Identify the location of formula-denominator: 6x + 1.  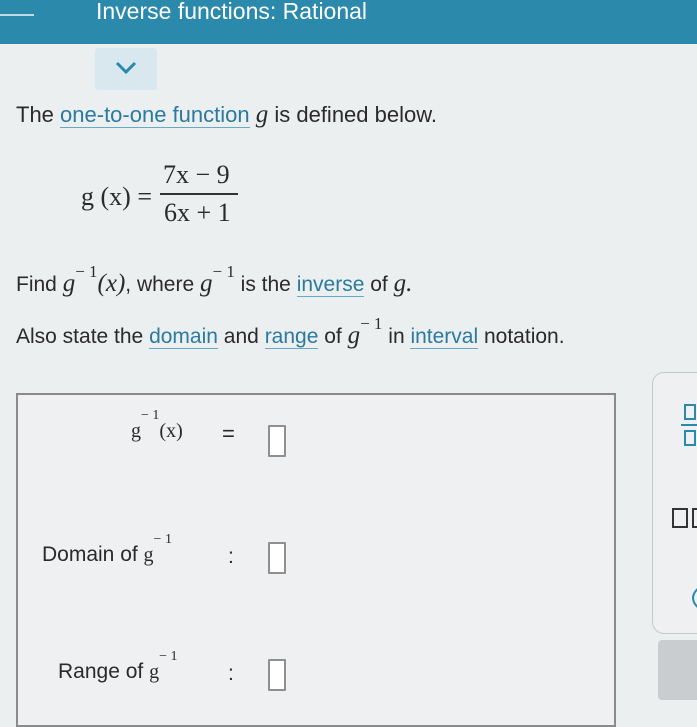
(197, 212).